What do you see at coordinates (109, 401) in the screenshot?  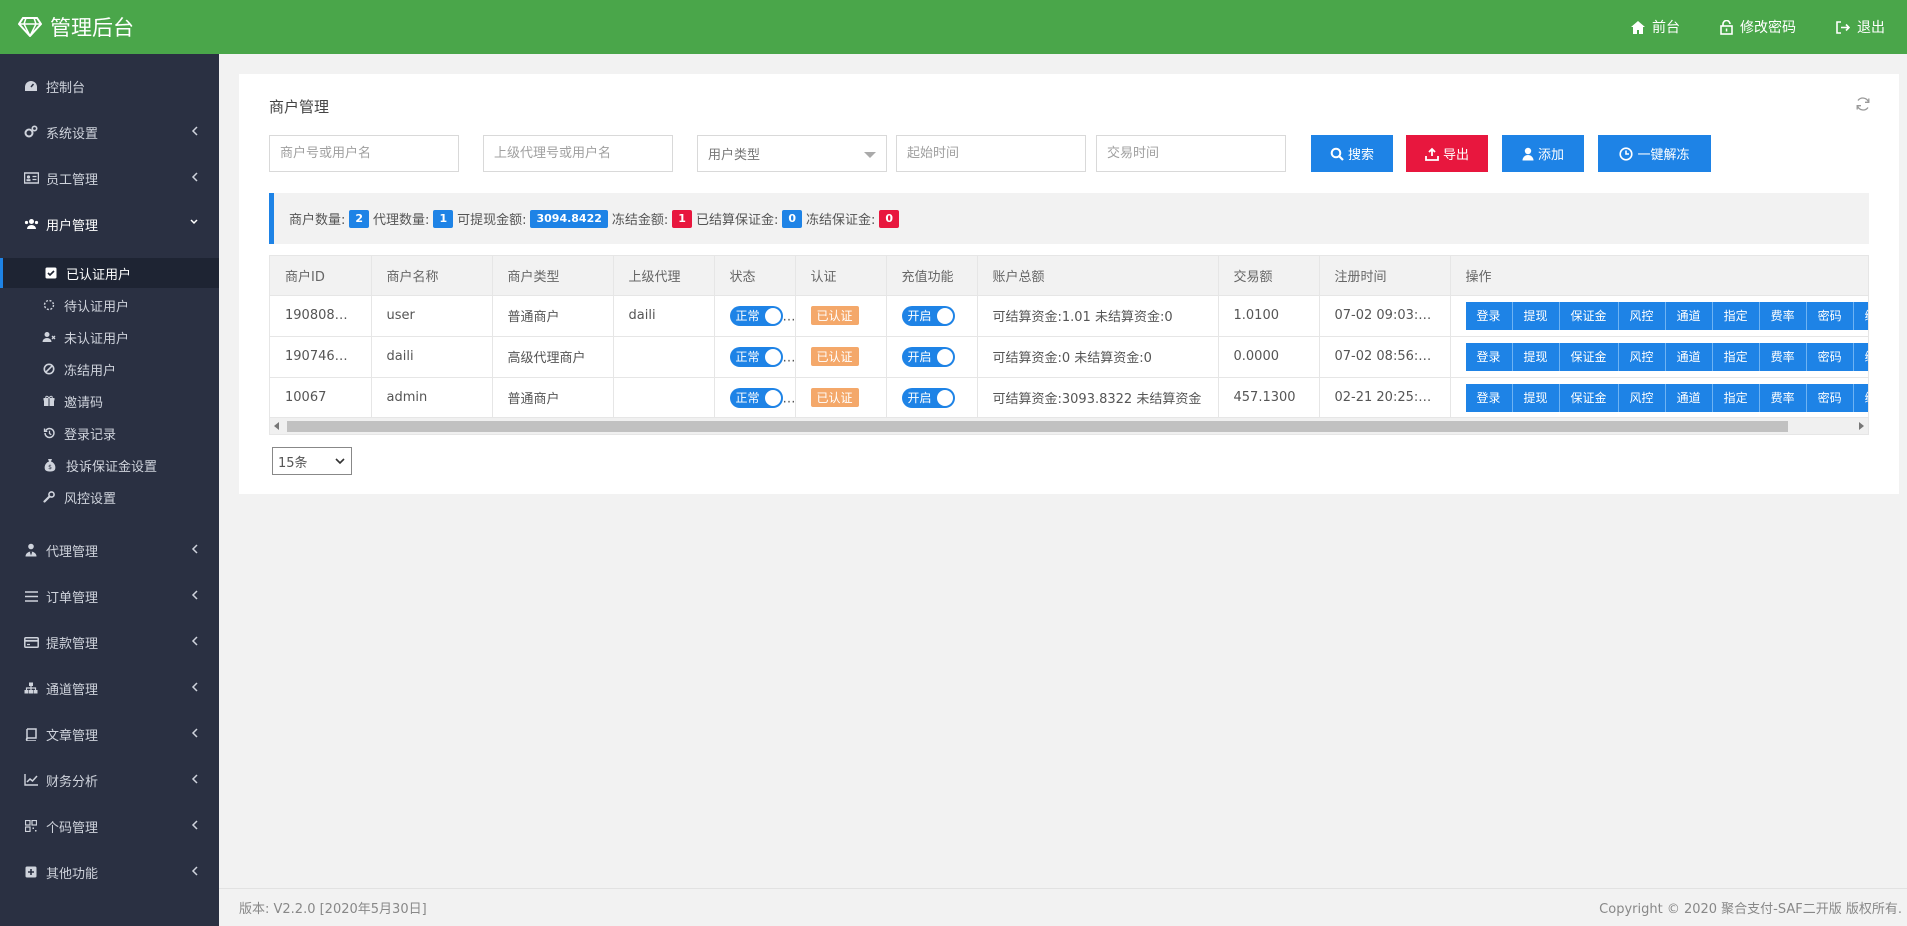 I see `sidebar-subitem-invite-codes: 邀请码` at bounding box center [109, 401].